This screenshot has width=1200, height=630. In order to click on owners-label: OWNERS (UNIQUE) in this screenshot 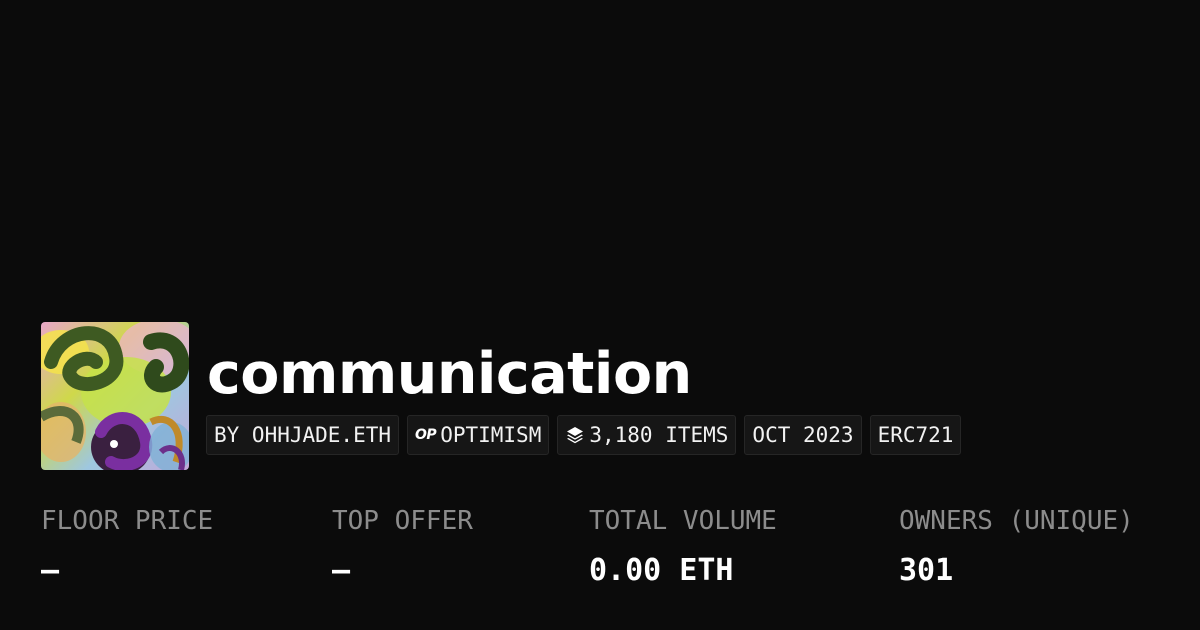, I will do `click(1016, 521)`.